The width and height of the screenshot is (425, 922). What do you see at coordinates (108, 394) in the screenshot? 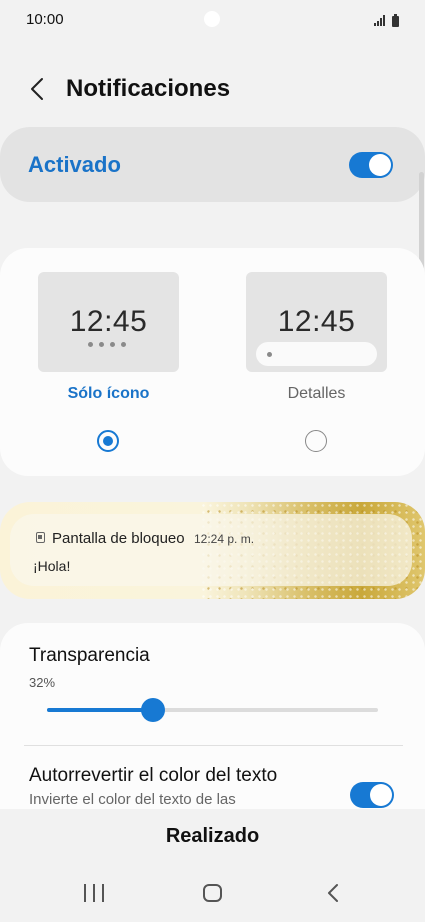
I see `icon-only-label: Sólo ícono` at bounding box center [108, 394].